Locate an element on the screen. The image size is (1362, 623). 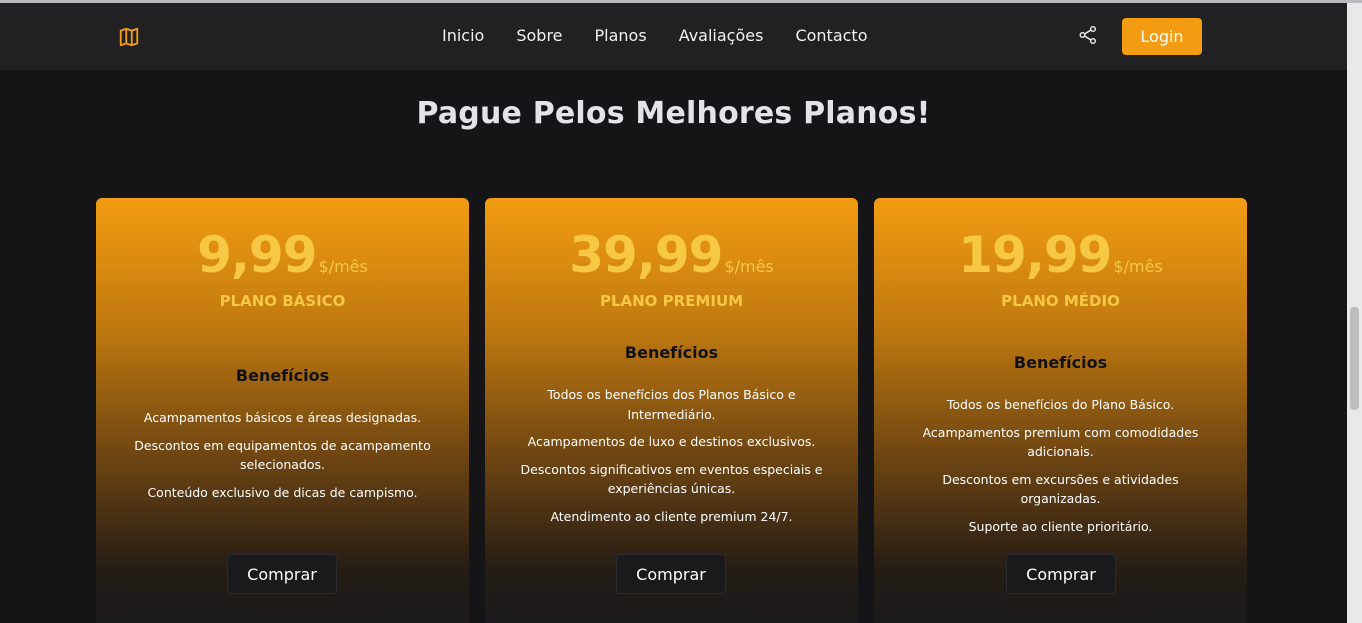
benefit-item: Conteúdo exclusivo de dicas de campismo. is located at coordinates (282, 492).